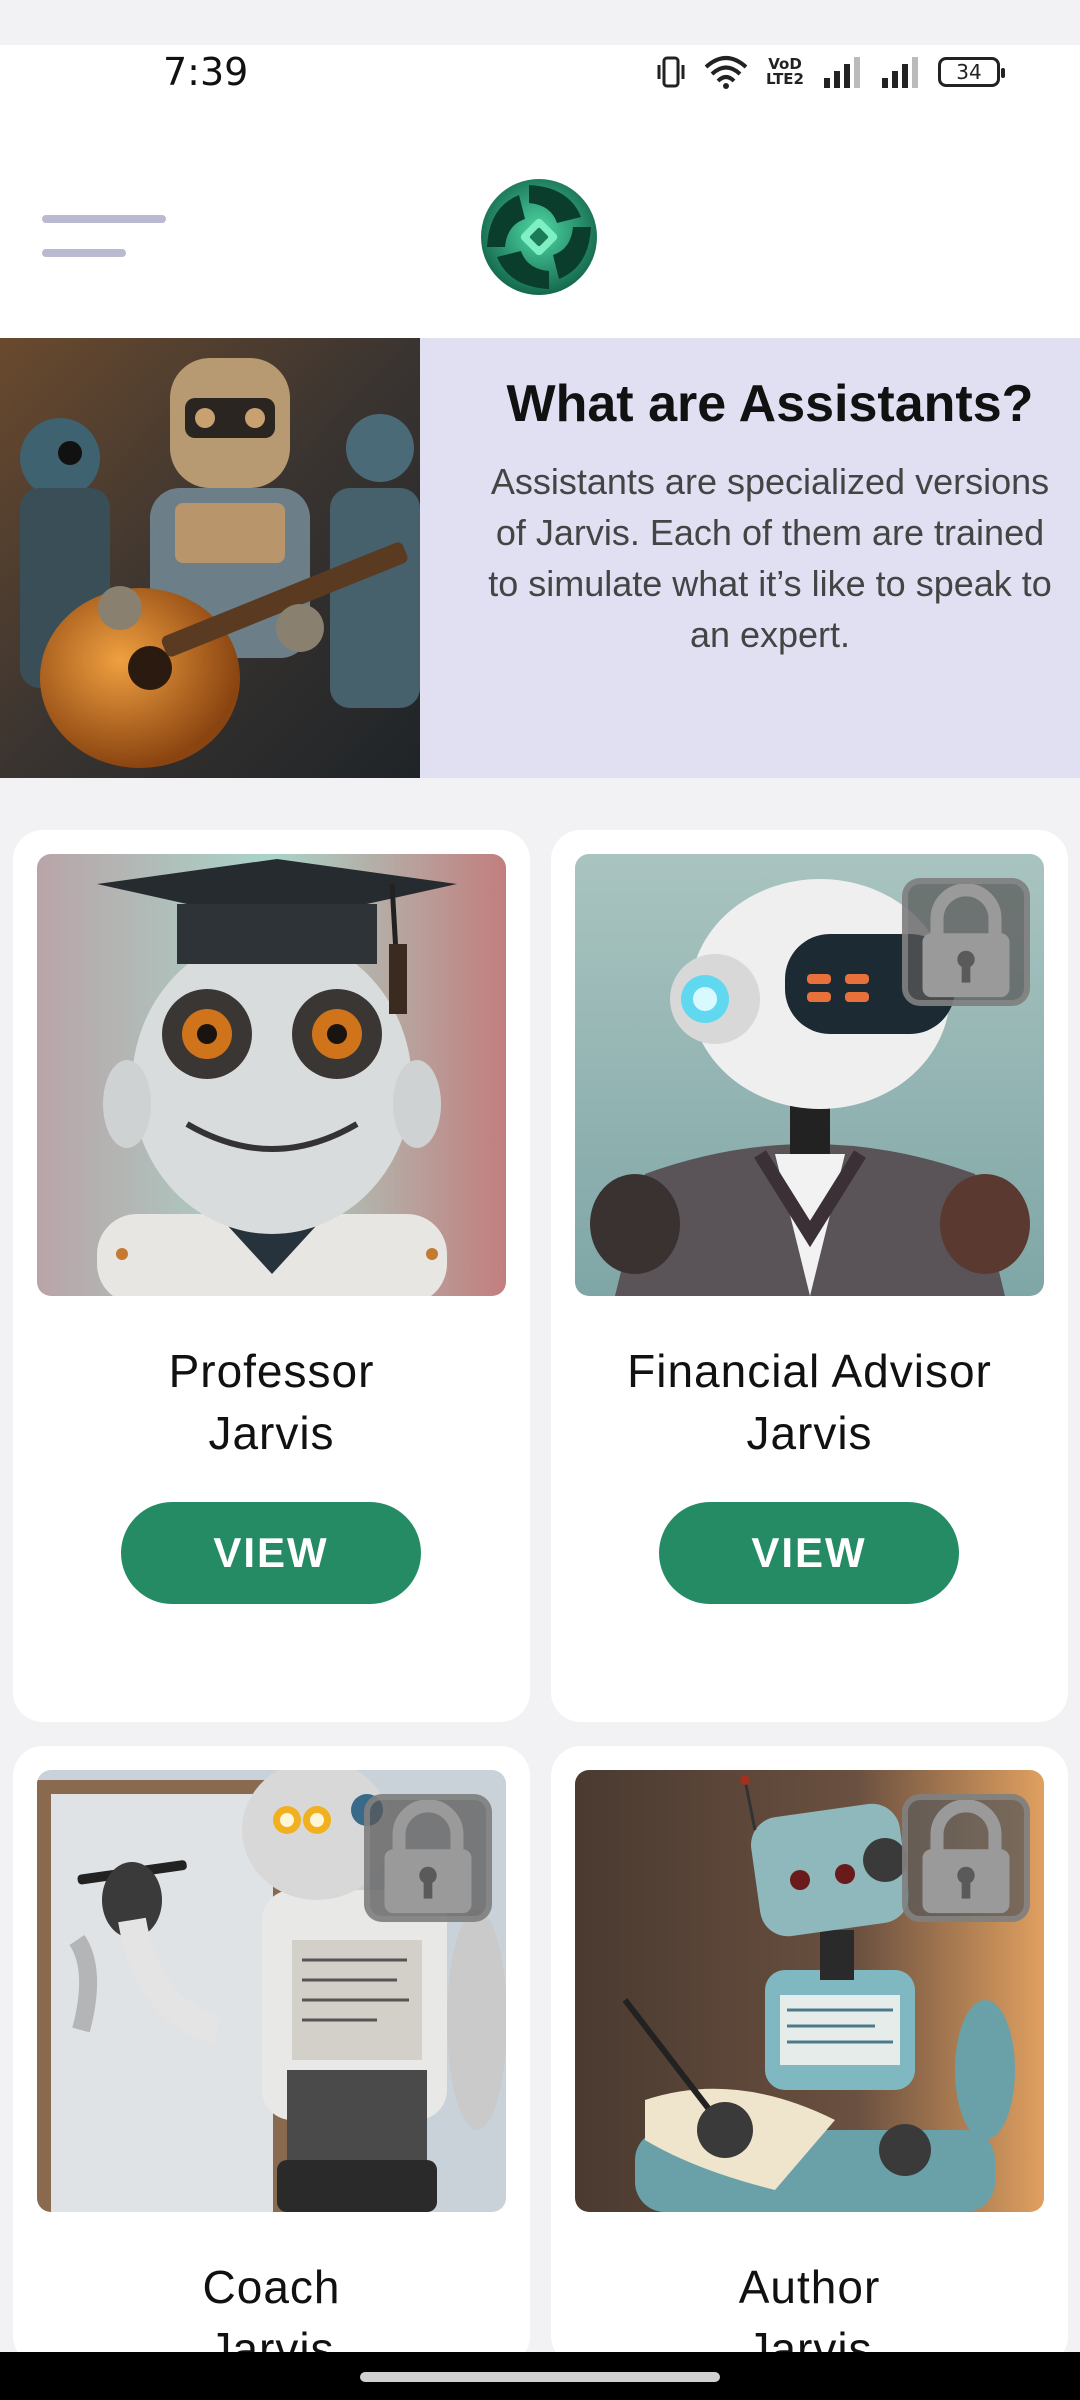 The width and height of the screenshot is (1080, 2400). What do you see at coordinates (271, 2287) in the screenshot?
I see `assistant-name-line1: Coach` at bounding box center [271, 2287].